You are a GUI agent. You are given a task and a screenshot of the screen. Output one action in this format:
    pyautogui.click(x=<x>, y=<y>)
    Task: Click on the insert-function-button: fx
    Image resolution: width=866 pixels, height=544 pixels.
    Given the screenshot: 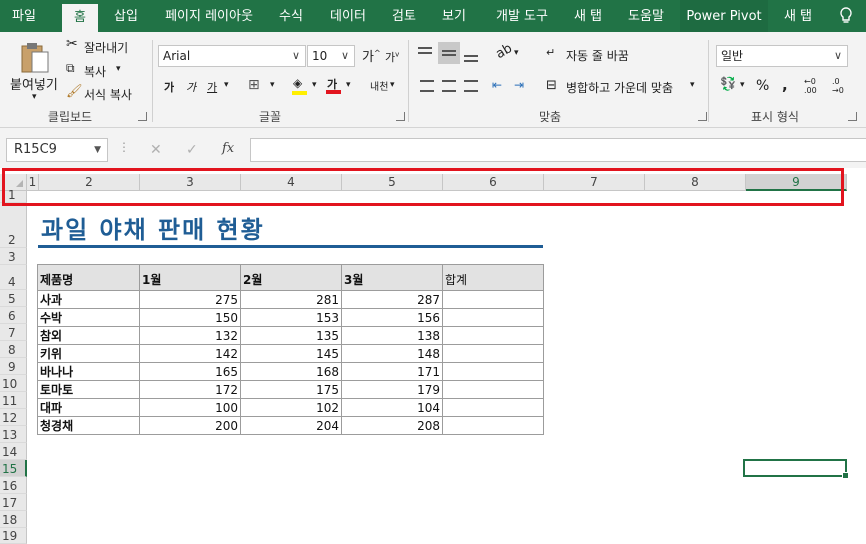 What is the action you would take?
    pyautogui.click(x=228, y=148)
    